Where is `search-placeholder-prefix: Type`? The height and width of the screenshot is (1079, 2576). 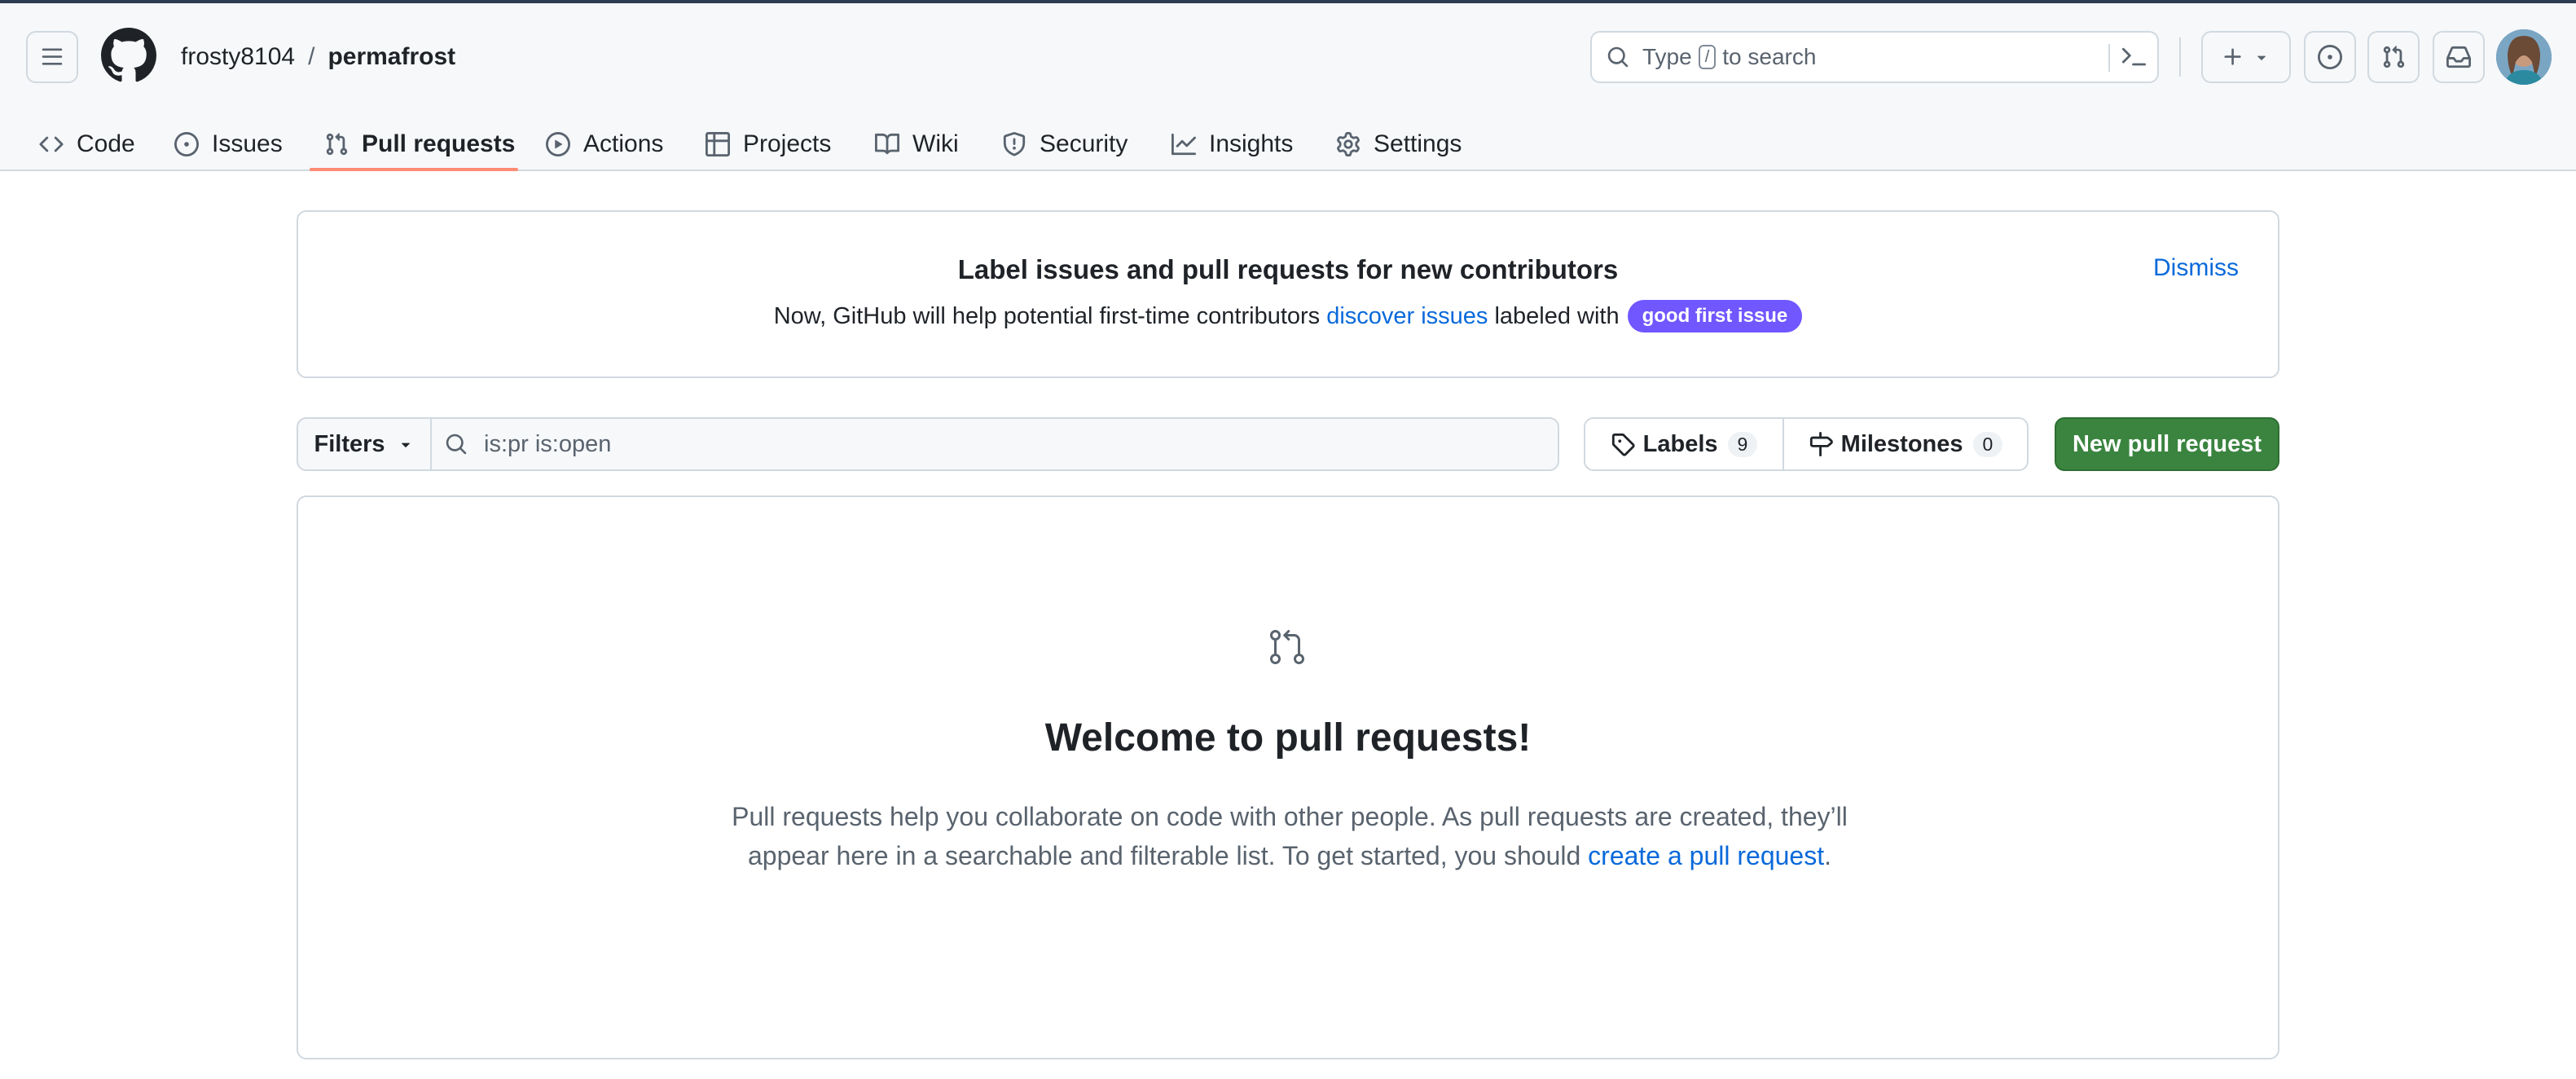 search-placeholder-prefix: Type is located at coordinates (1667, 56).